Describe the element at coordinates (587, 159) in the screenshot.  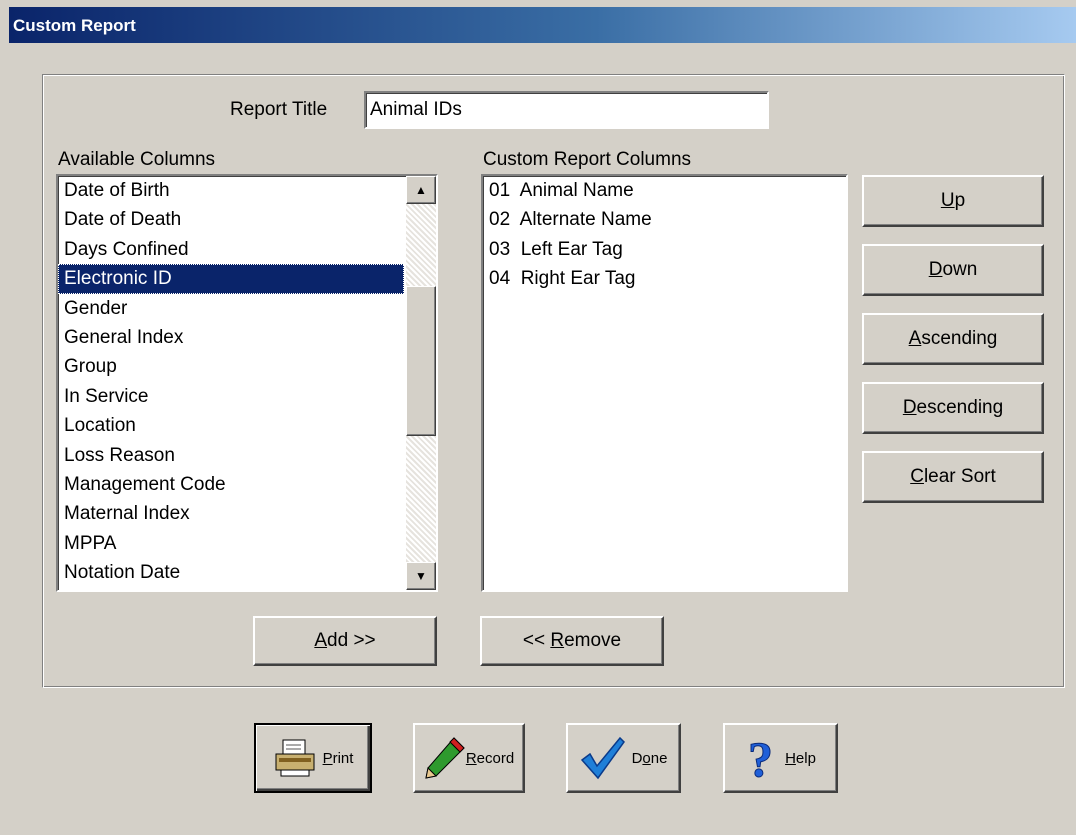
I see `custom-report-columns-label: Custom Report Columns` at that location.